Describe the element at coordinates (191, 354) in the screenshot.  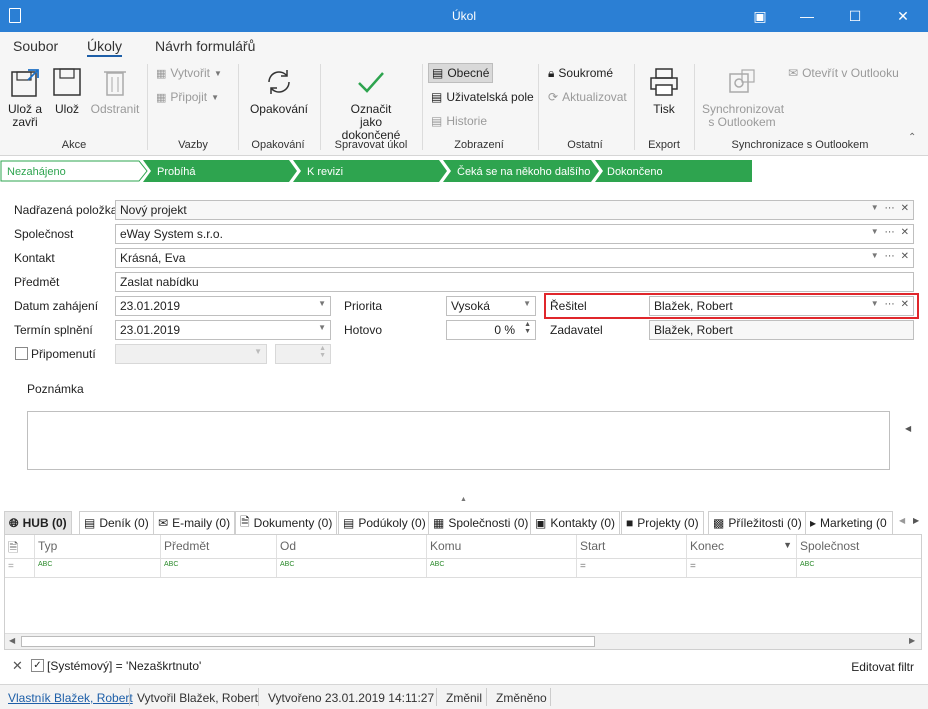
I see `reminder-date-field: ▼` at that location.